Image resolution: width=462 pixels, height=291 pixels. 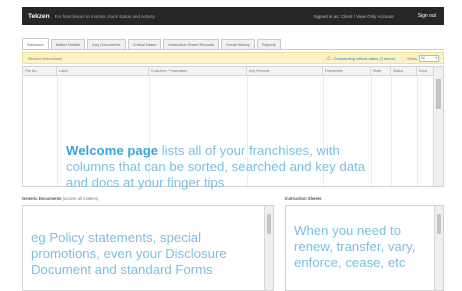 I want to click on column-header-status: Status, so click(x=404, y=71).